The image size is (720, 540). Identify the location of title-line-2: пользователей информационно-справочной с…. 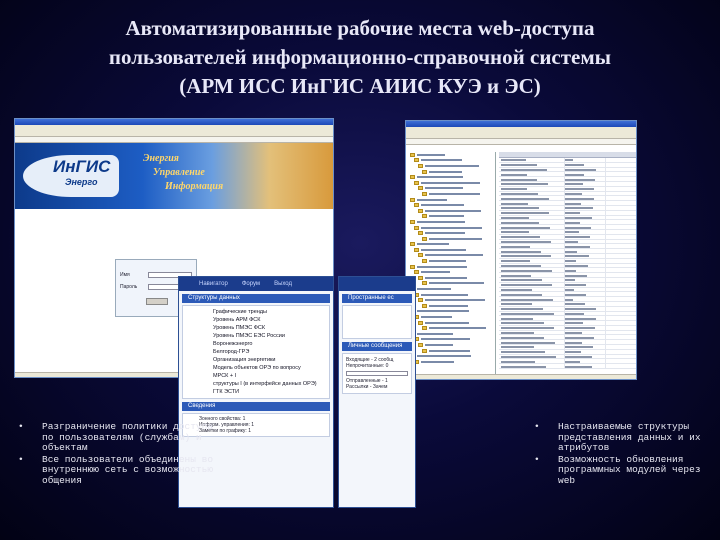
(360, 57).